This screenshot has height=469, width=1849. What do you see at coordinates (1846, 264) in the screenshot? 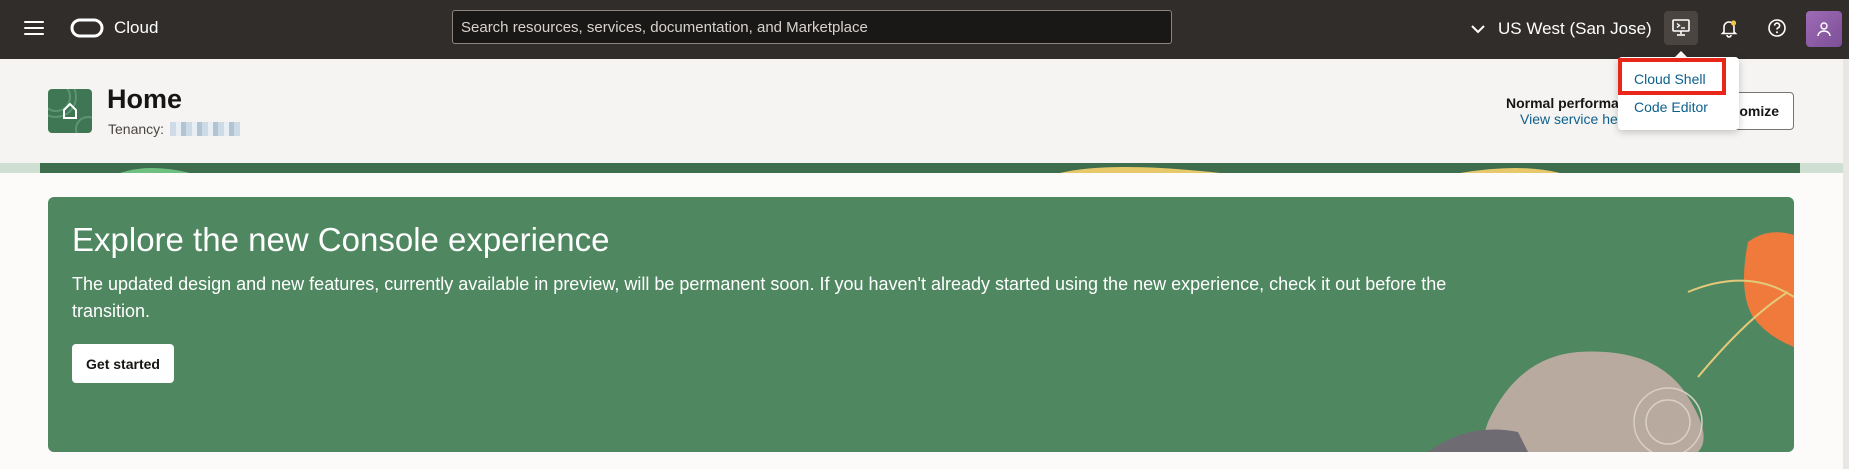
I see `page-scrollbar` at bounding box center [1846, 264].